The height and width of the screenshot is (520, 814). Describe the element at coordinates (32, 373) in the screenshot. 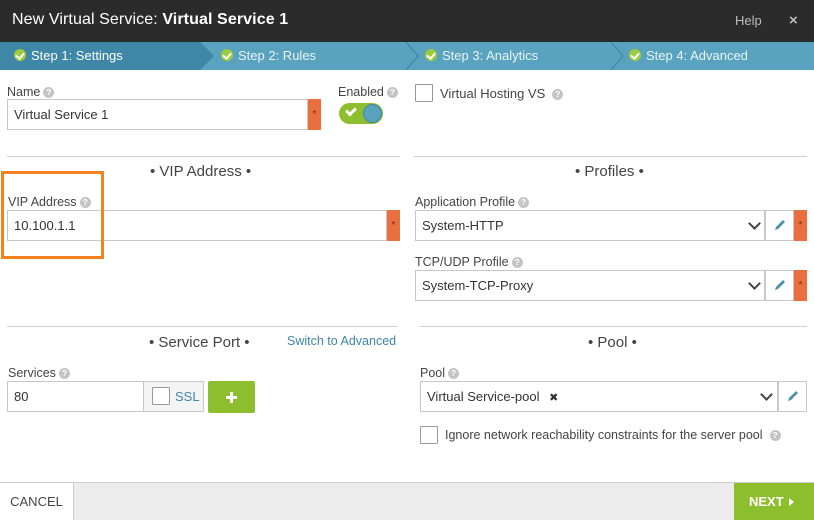

I see `services-label-text: Services` at that location.